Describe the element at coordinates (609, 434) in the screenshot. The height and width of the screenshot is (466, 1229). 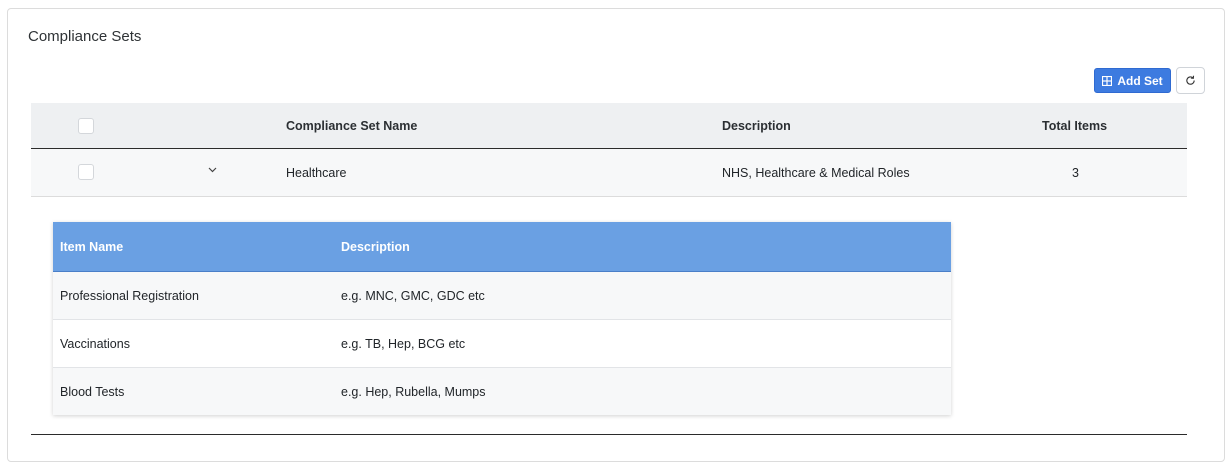
I see `table-footer-divider` at that location.